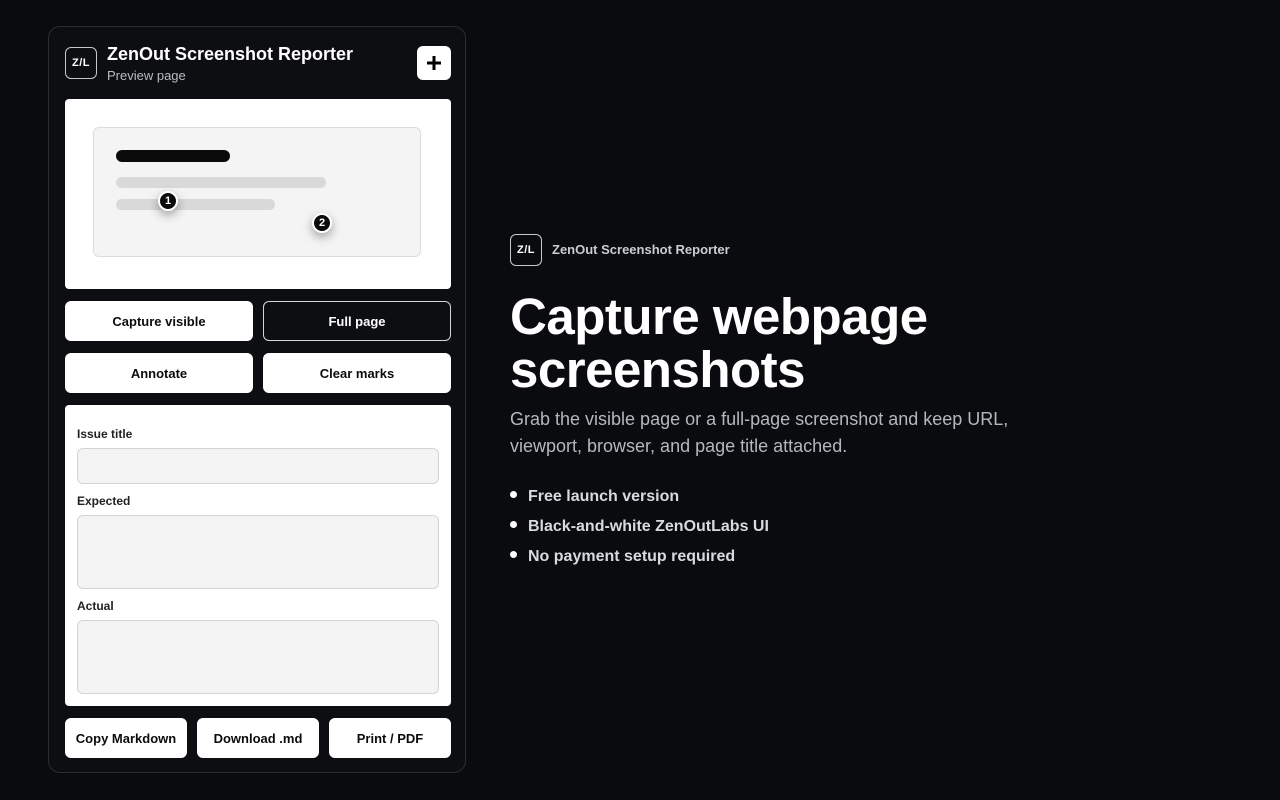  What do you see at coordinates (126, 738) in the screenshot?
I see `copy-markdown-button: Copy Markdown` at bounding box center [126, 738].